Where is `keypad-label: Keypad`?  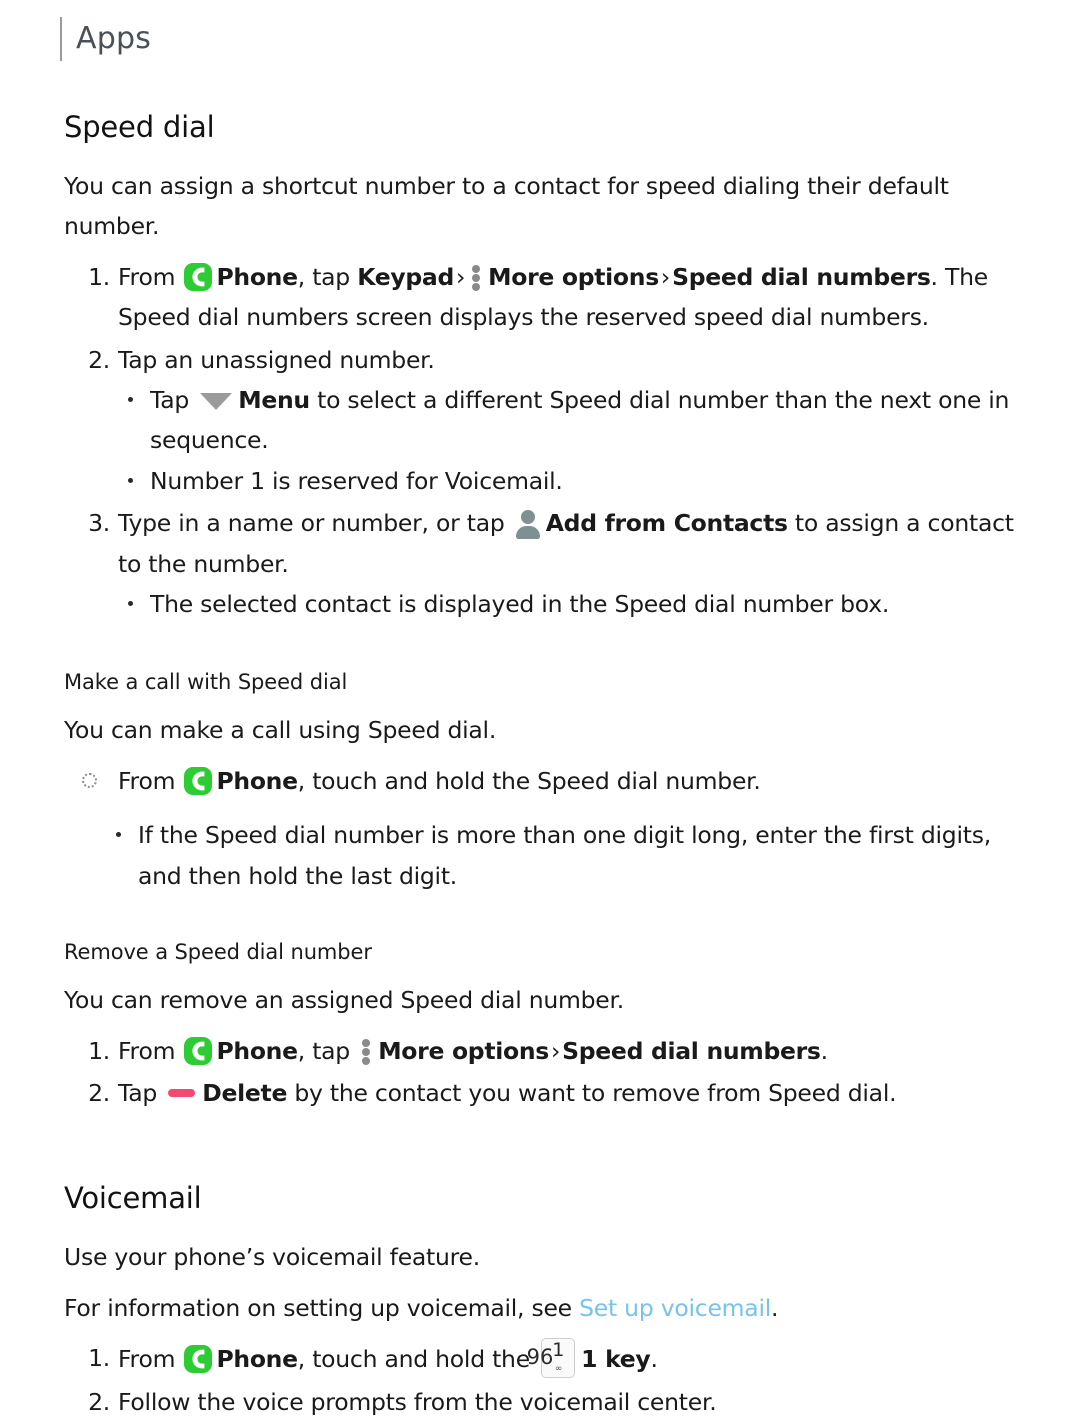
keypad-label: Keypad is located at coordinates (405, 276).